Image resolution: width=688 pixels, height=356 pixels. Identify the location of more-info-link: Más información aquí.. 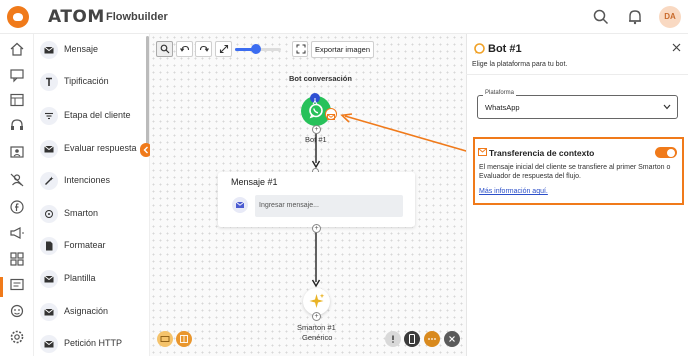
(513, 191).